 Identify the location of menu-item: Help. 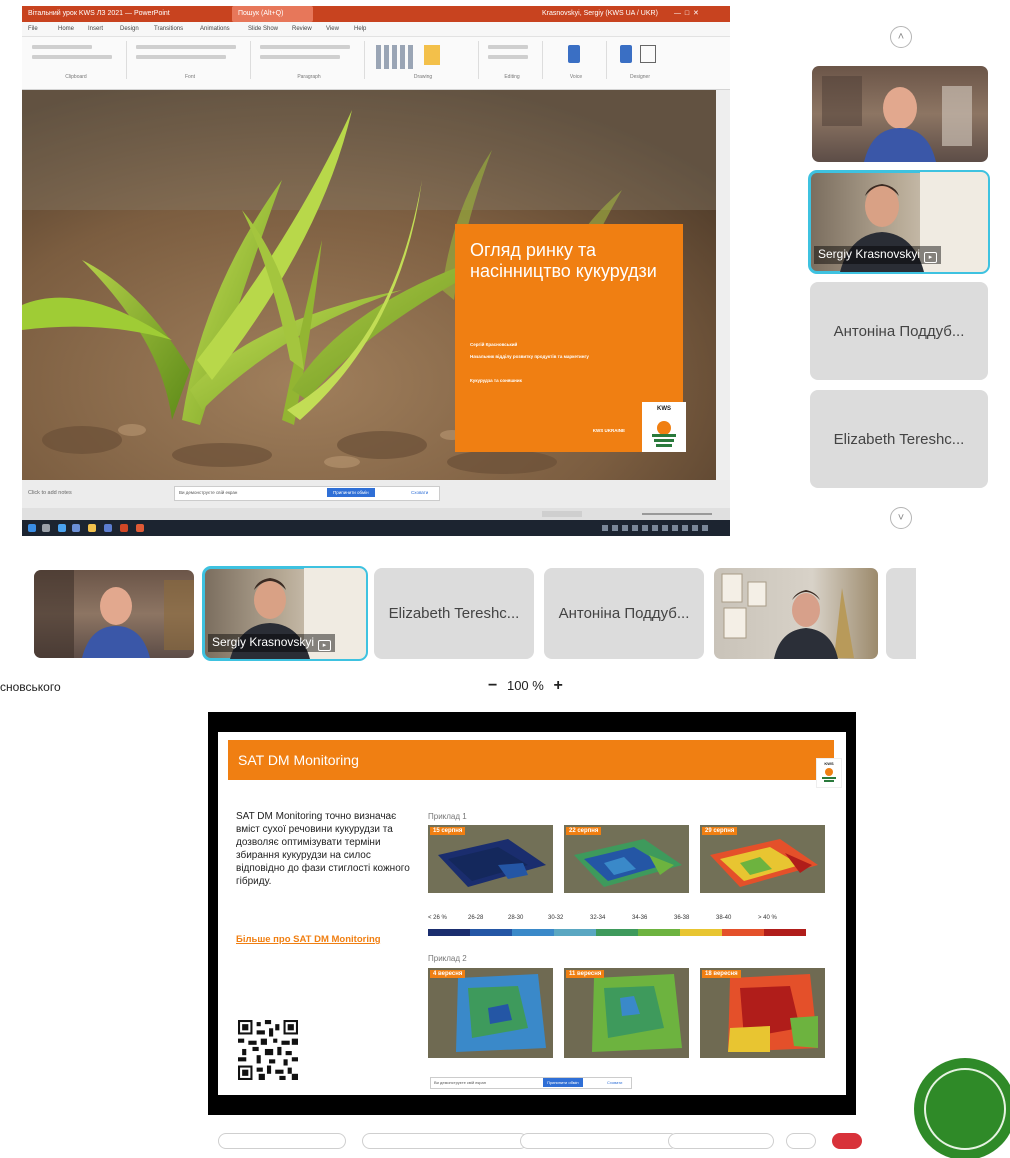
(360, 29).